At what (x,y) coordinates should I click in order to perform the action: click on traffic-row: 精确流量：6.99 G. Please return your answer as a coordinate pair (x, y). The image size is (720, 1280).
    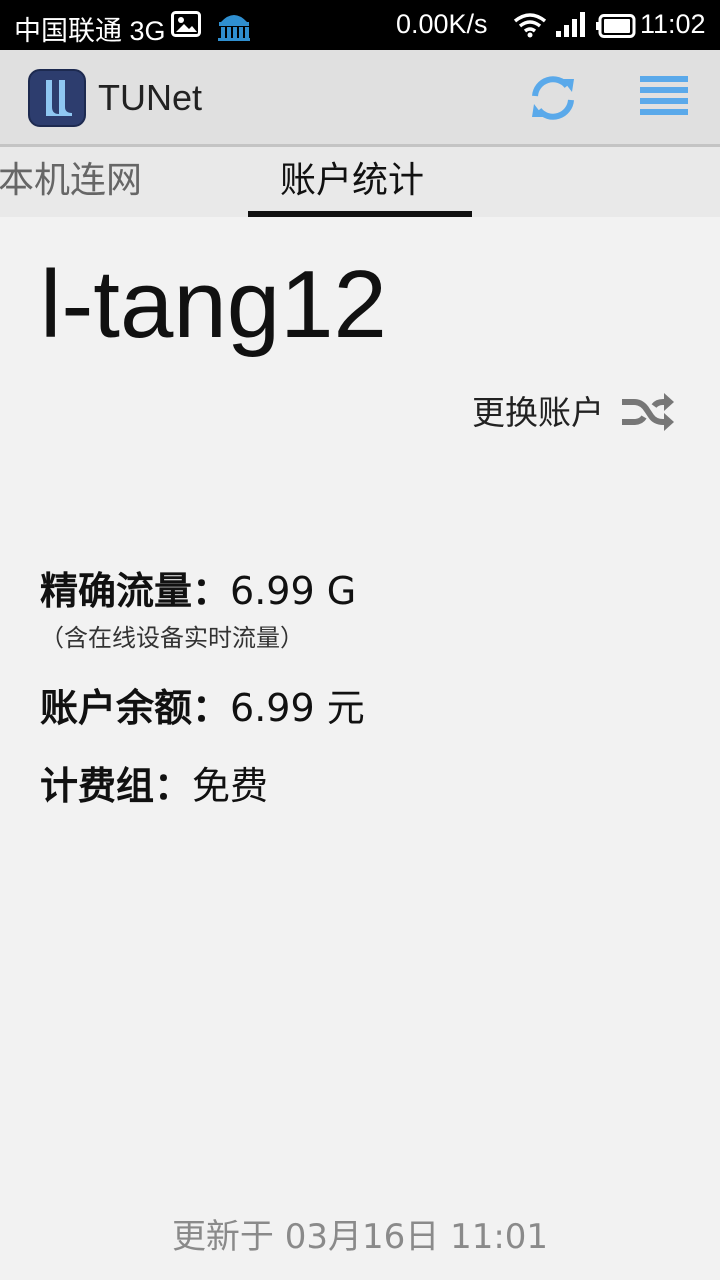
    Looking at the image, I should click on (198, 595).